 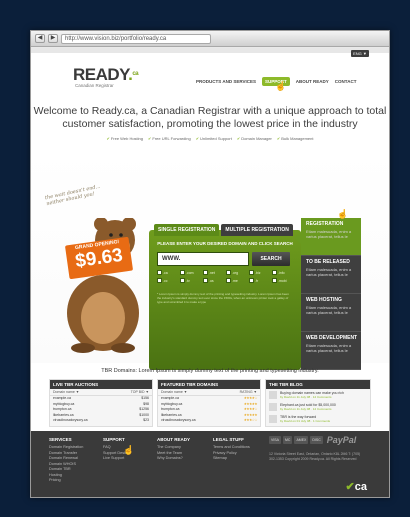 I want to click on feature-item: Free Web Hosting, so click(x=124, y=138).